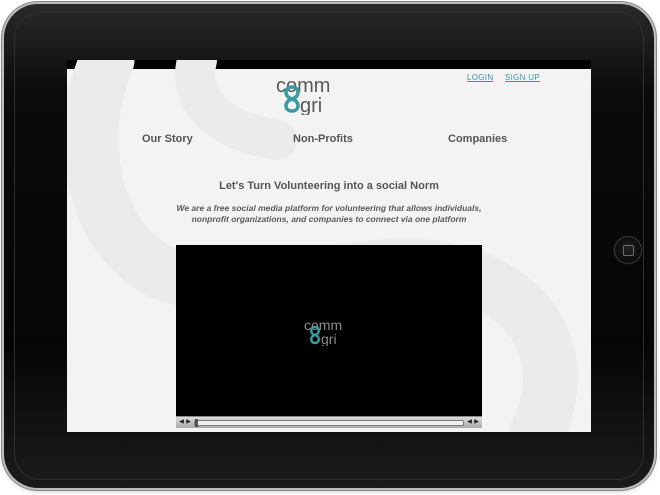 This screenshot has height=495, width=660. I want to click on login-link: LOGIN, so click(480, 77).